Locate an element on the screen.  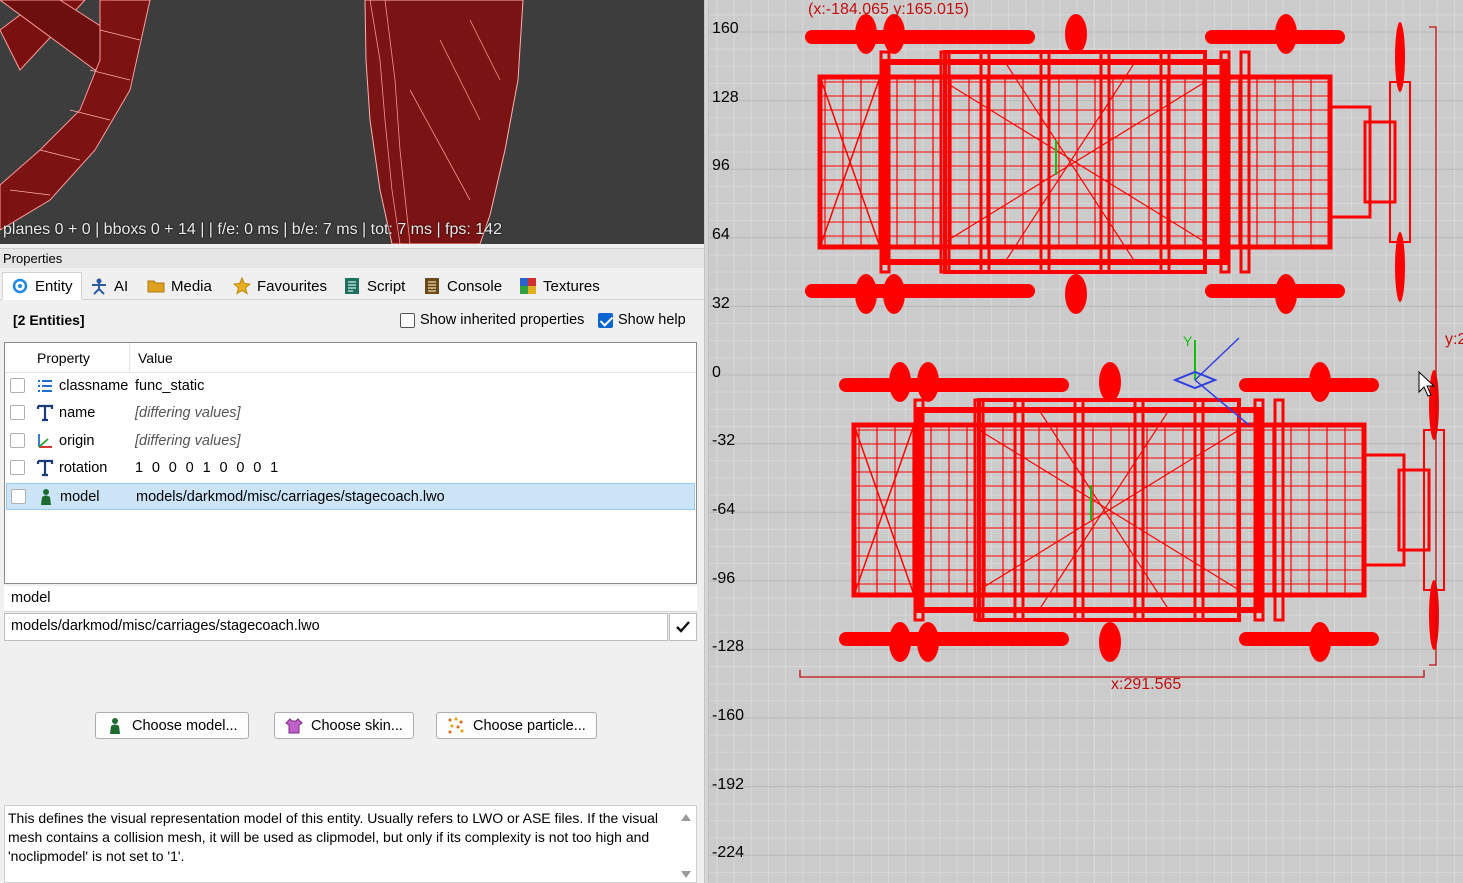
ai-icon is located at coordinates (99, 286).